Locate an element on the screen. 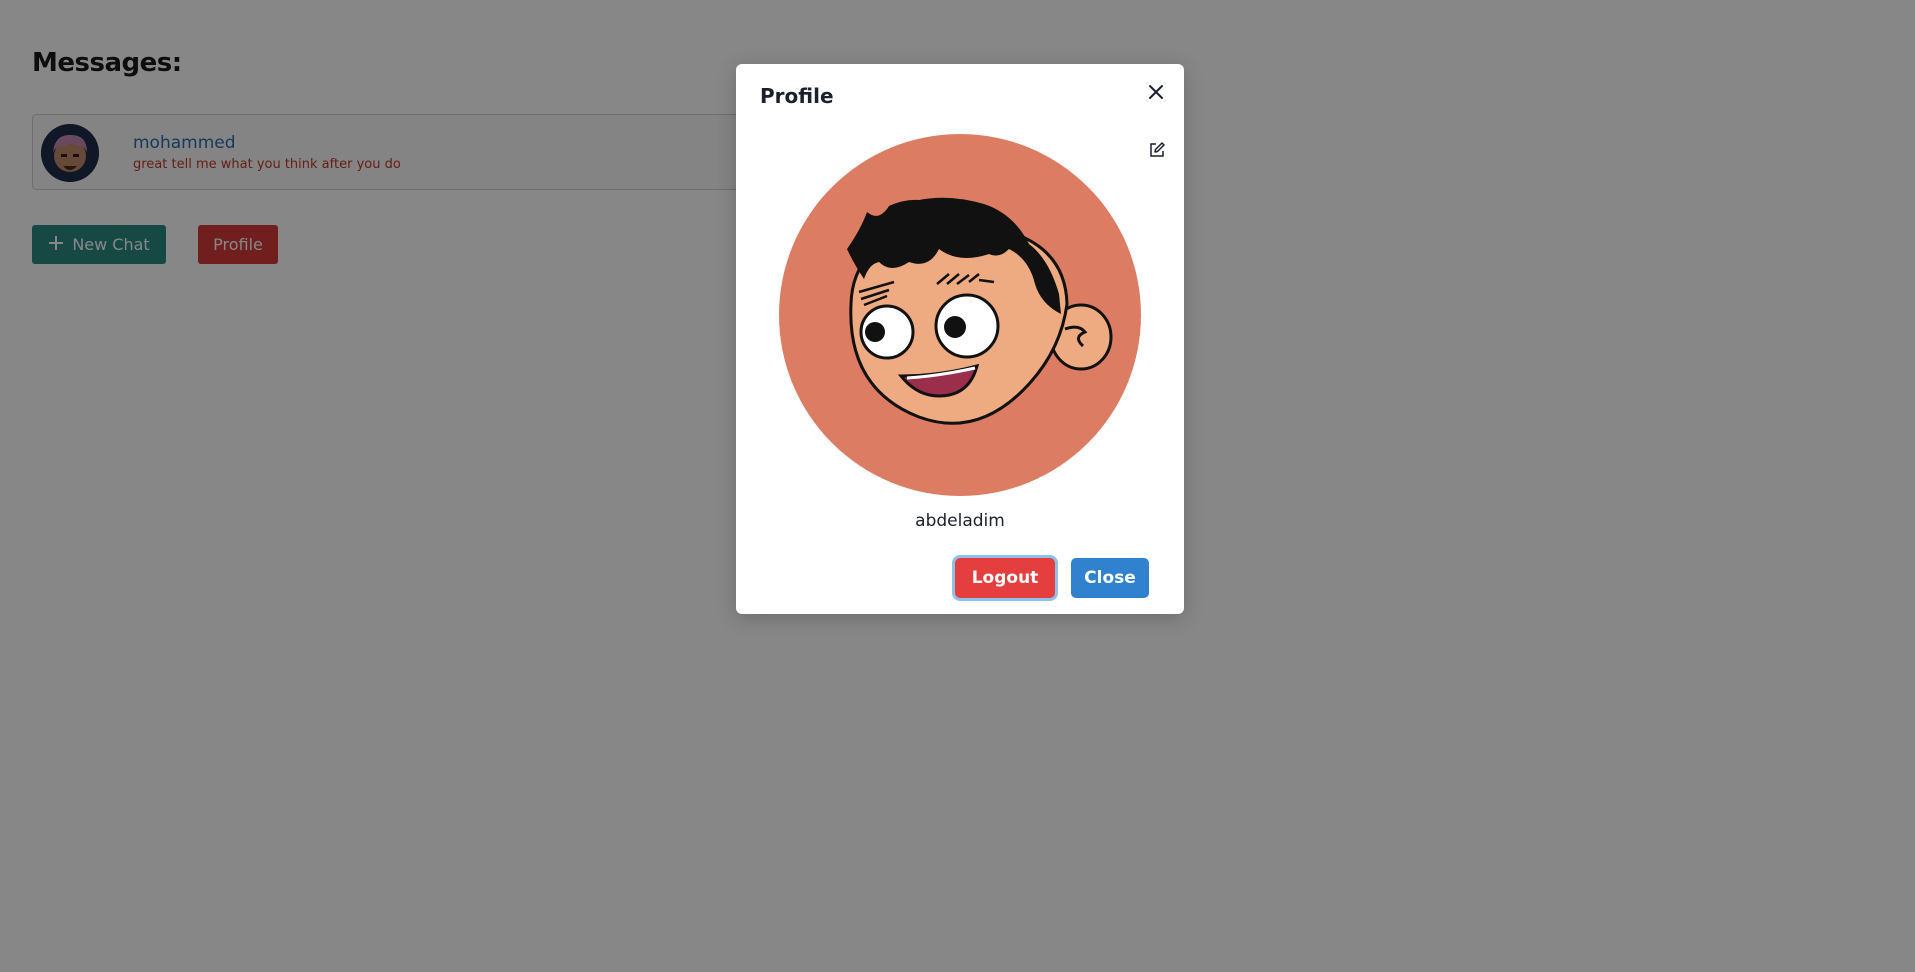 The height and width of the screenshot is (972, 1915). modal-title: Profile is located at coordinates (797, 96).